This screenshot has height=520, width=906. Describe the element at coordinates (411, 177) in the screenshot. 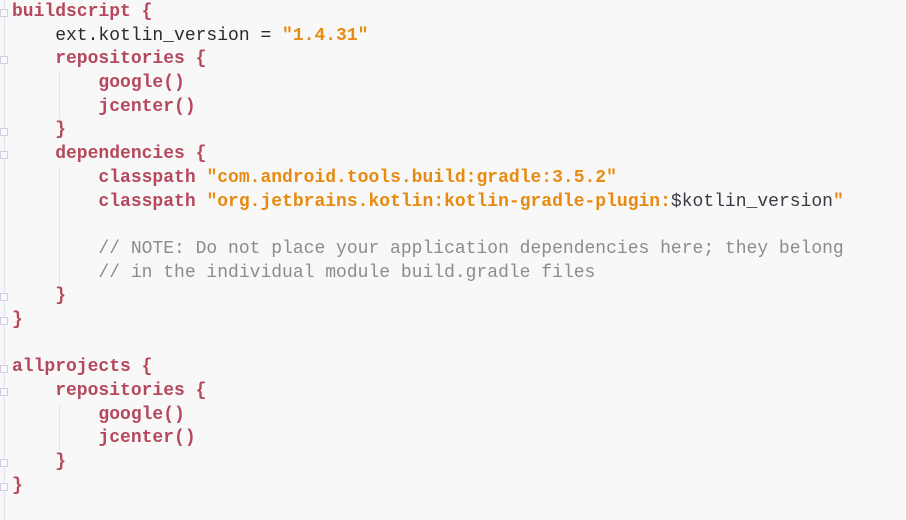

I see `string-token: "com.android.tools.build:gradle:3.5.2"` at that location.